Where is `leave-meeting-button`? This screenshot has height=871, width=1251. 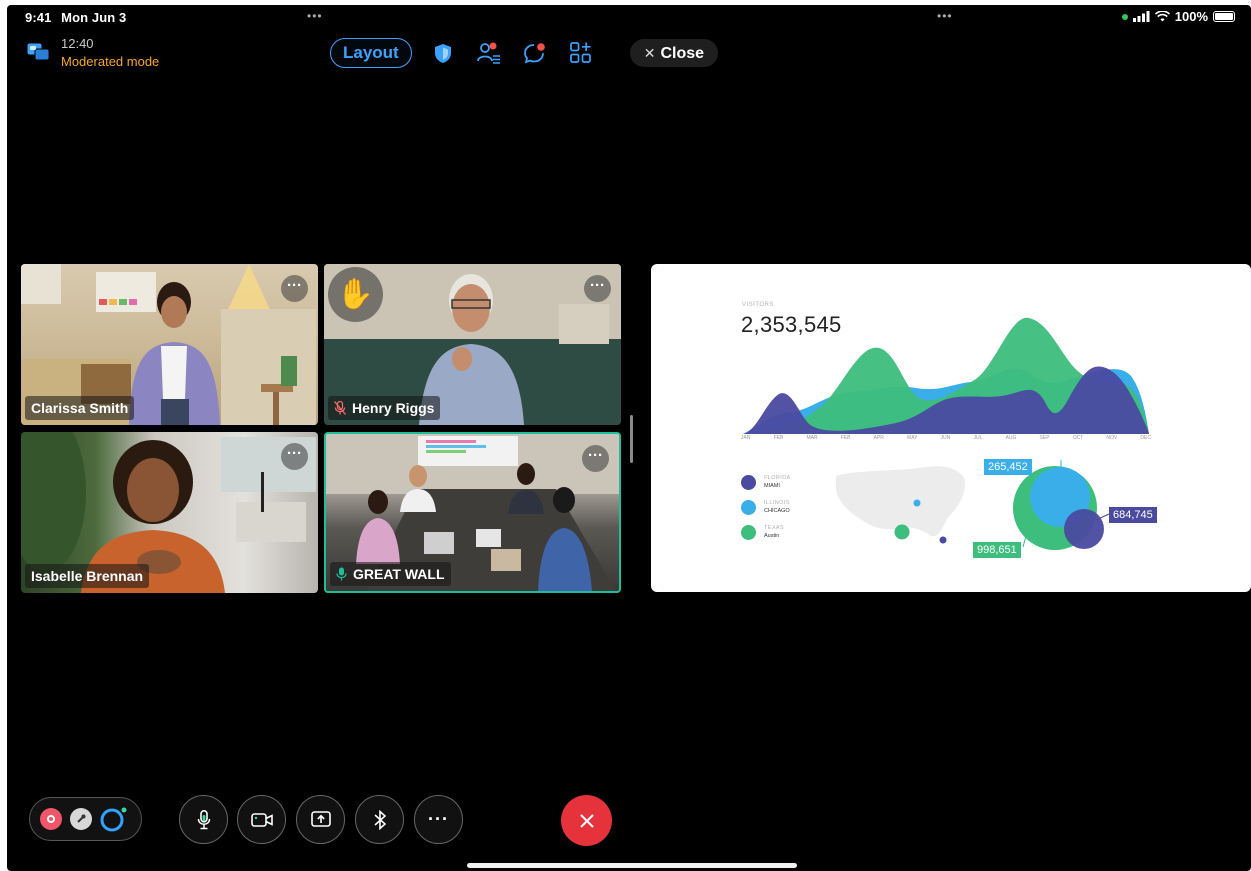
leave-meeting-button is located at coordinates (586, 820).